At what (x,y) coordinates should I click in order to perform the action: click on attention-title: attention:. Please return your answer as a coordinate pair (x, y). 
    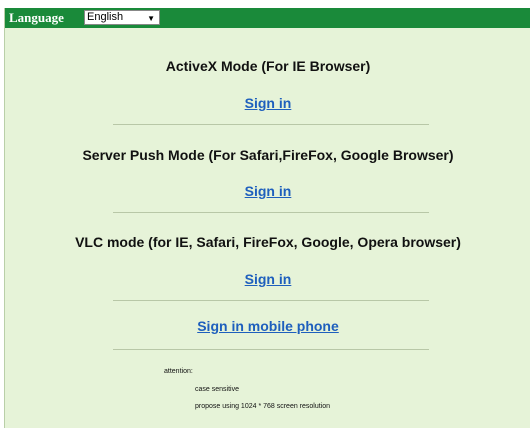
    Looking at the image, I should click on (178, 371).